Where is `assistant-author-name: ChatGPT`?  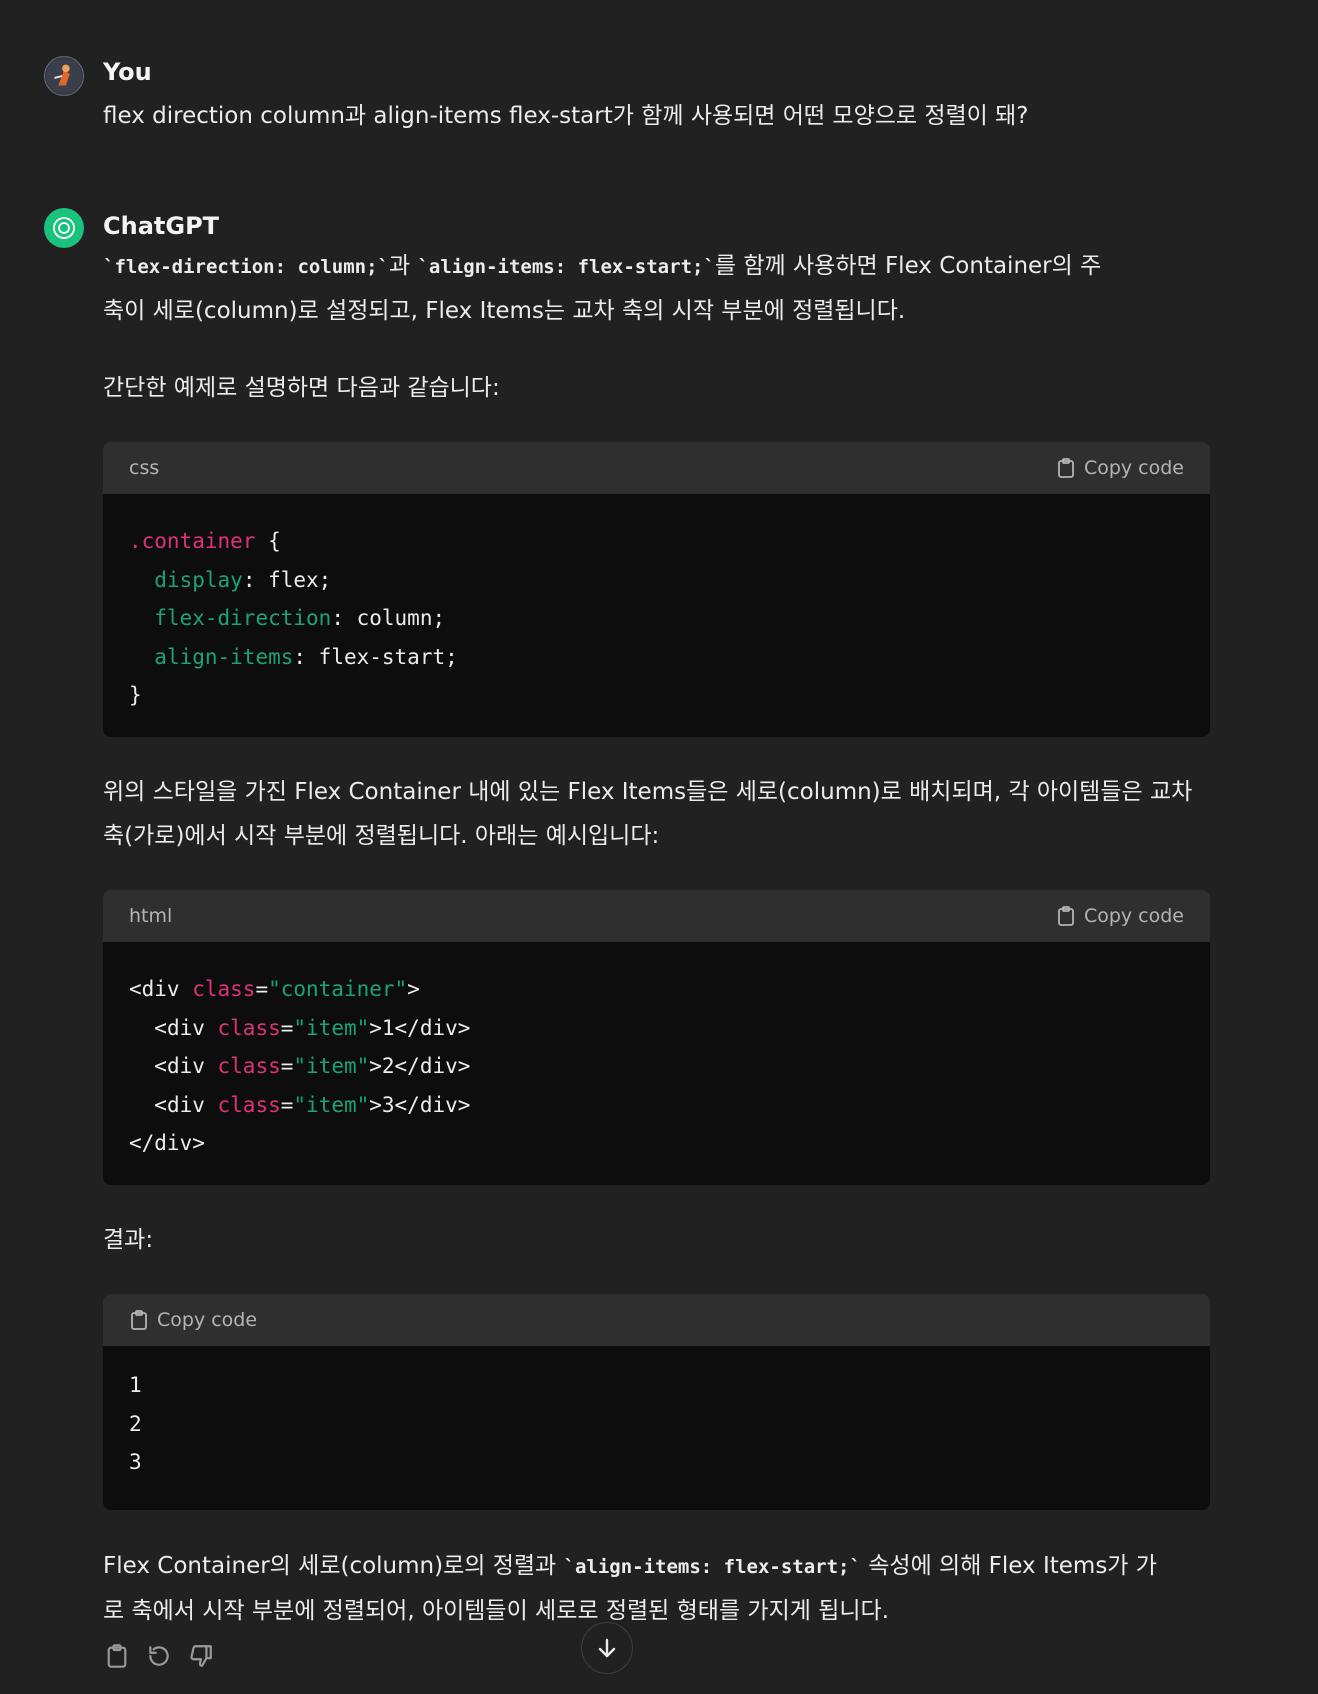 assistant-author-name: ChatGPT is located at coordinates (161, 226).